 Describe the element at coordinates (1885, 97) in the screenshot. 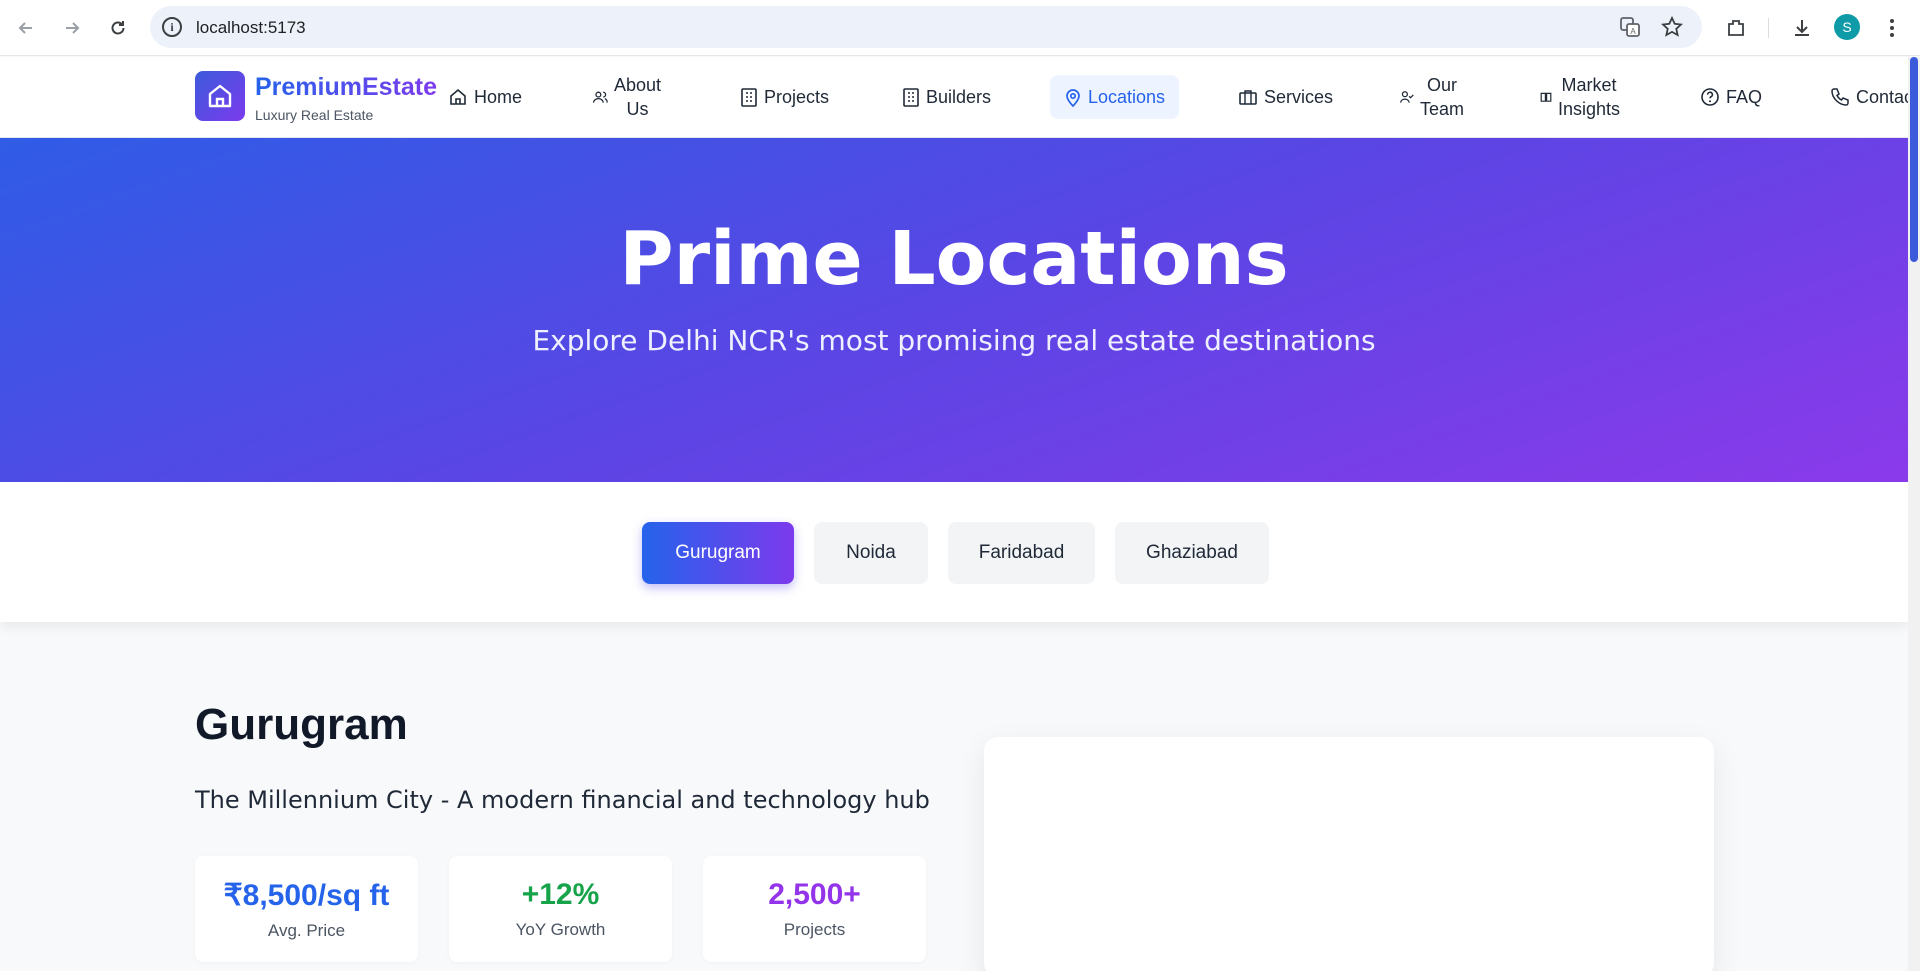

I see `nav-label: Contac` at that location.